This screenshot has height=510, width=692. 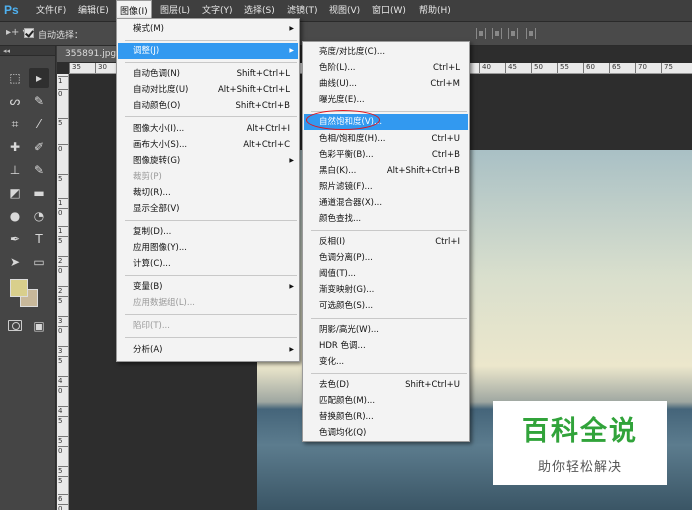 What do you see at coordinates (39, 326) in the screenshot?
I see `screen-mode-icon: ▣` at bounding box center [39, 326].